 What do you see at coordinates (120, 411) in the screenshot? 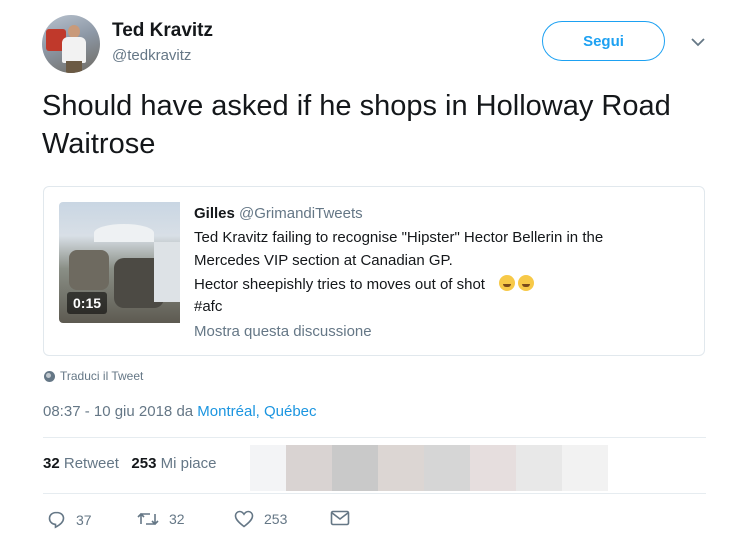
I see `timestamp-text: 08:37 - 10 giu 2018 da` at bounding box center [120, 411].